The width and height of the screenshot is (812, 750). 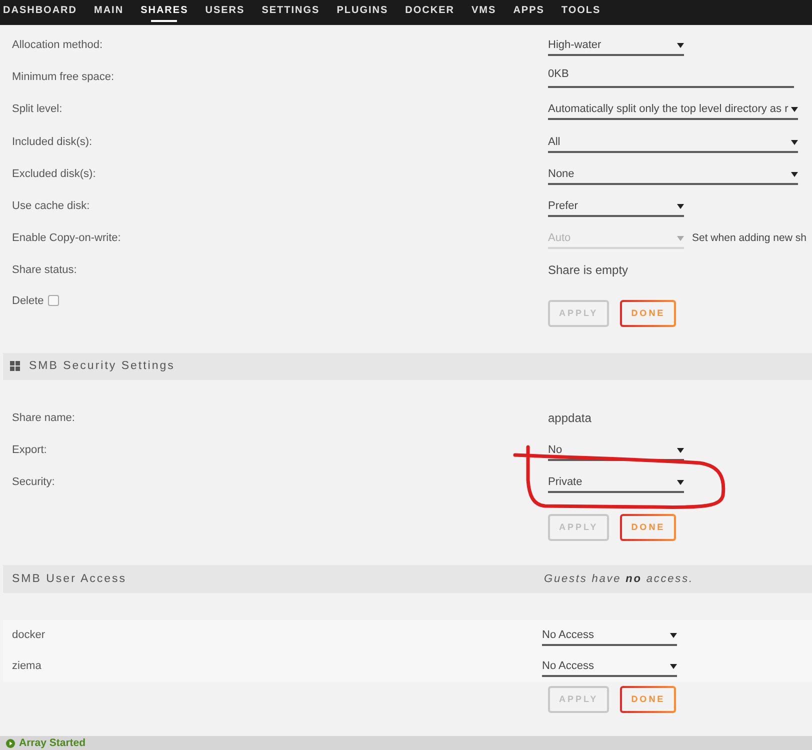 I want to click on field-label: Included disk(s):, so click(x=53, y=142).